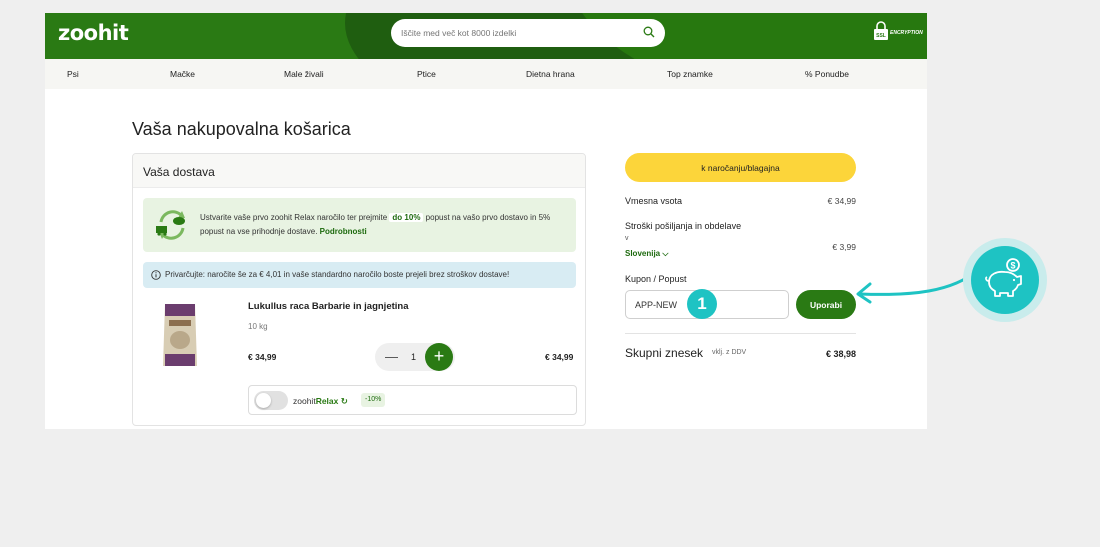 This screenshot has height=547, width=1100. Describe the element at coordinates (262, 357) in the screenshot. I see `product-unit-price: € 34,99` at that location.